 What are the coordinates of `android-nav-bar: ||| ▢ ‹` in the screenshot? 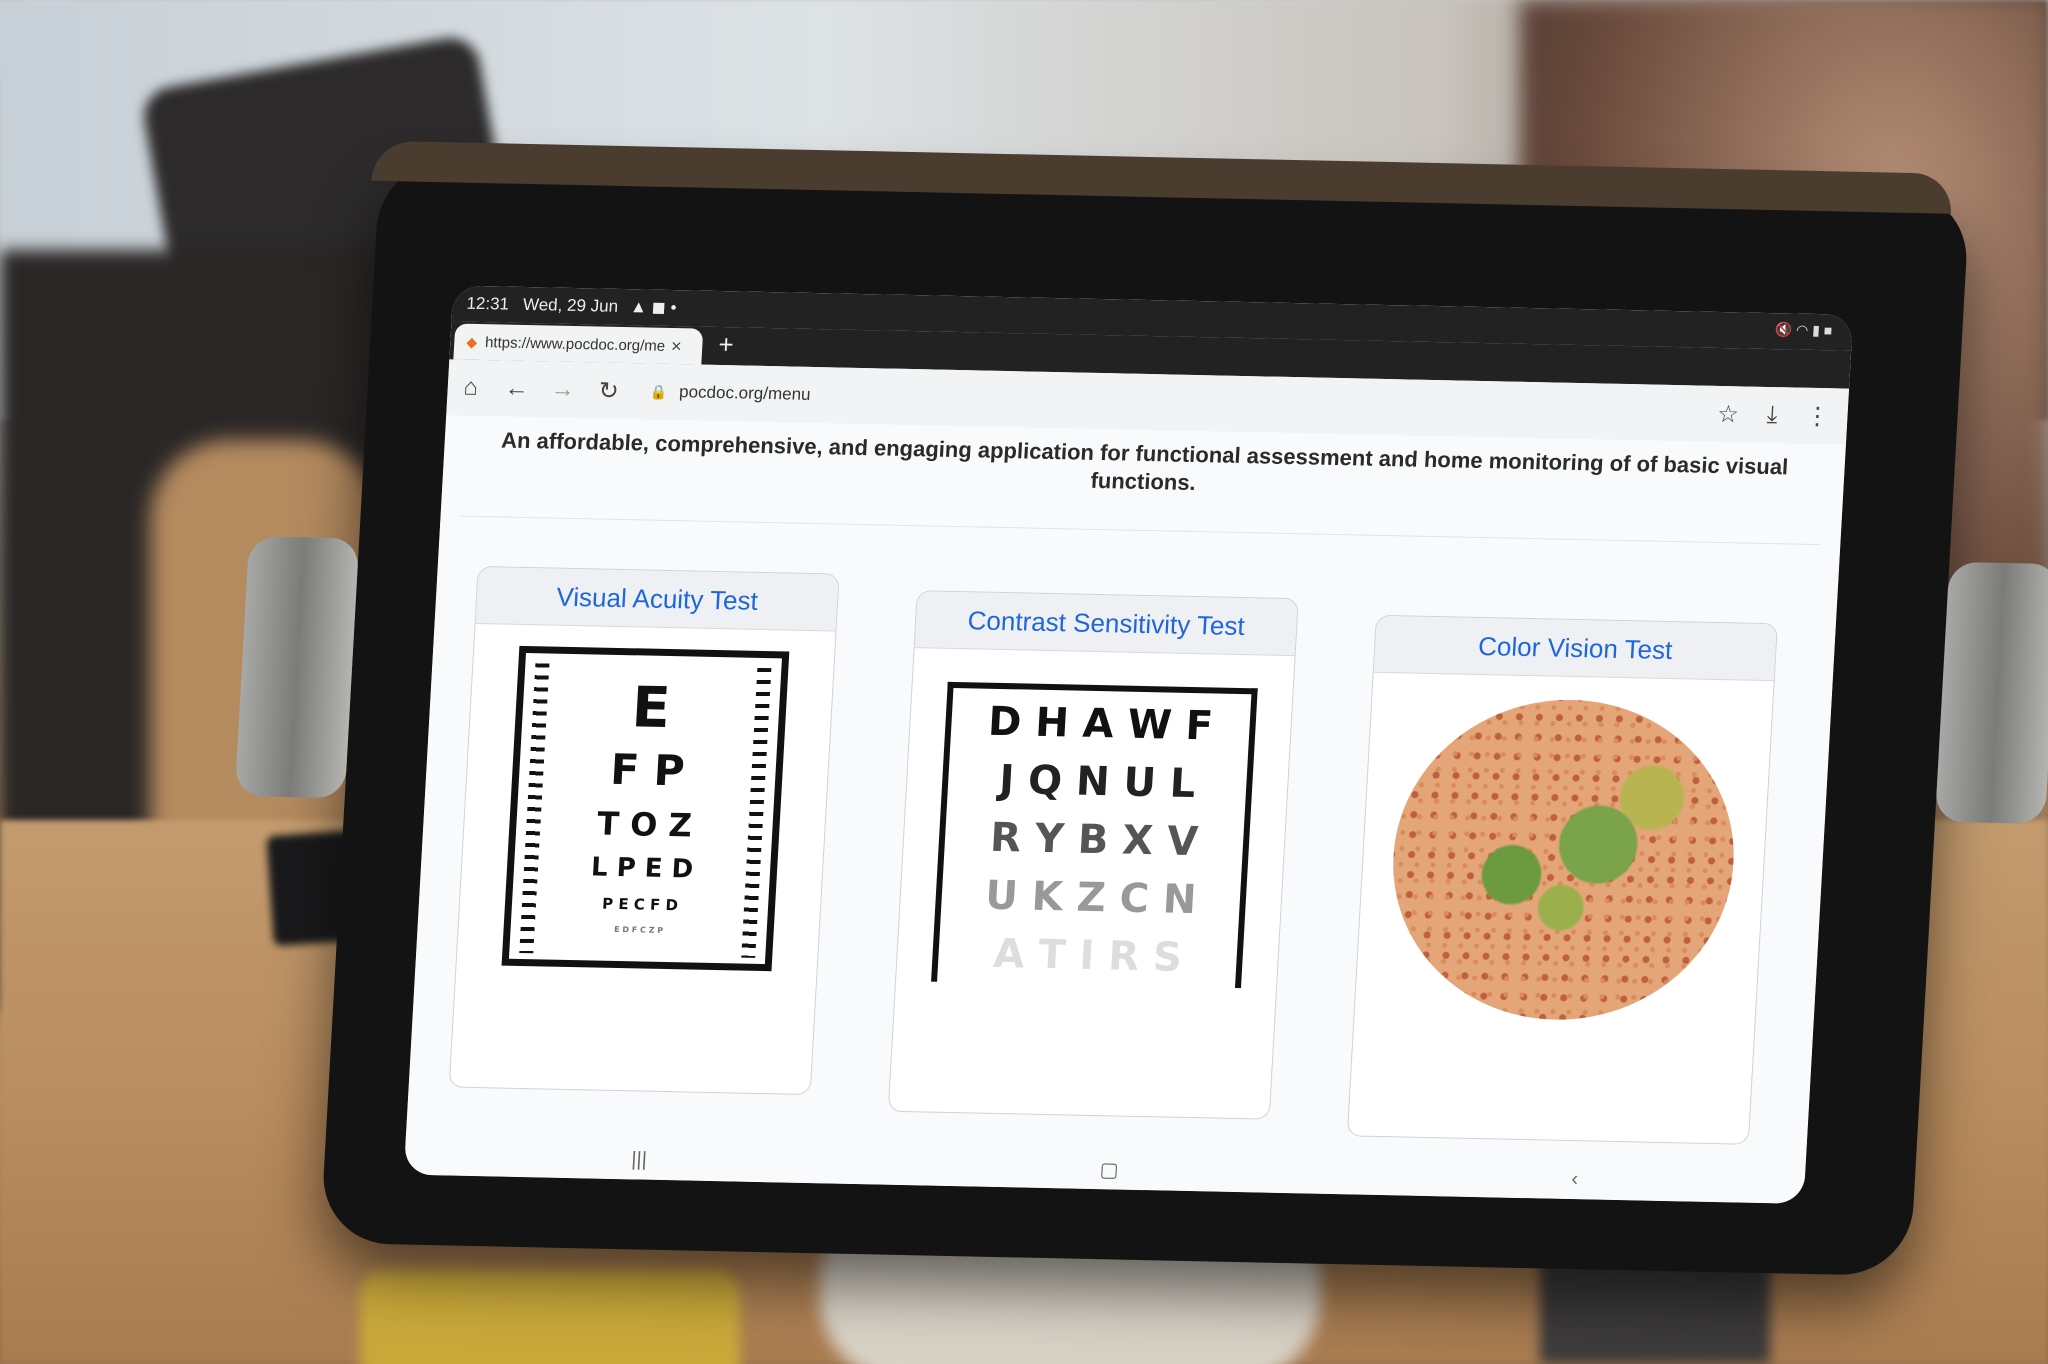 It's located at (1105, 1169).